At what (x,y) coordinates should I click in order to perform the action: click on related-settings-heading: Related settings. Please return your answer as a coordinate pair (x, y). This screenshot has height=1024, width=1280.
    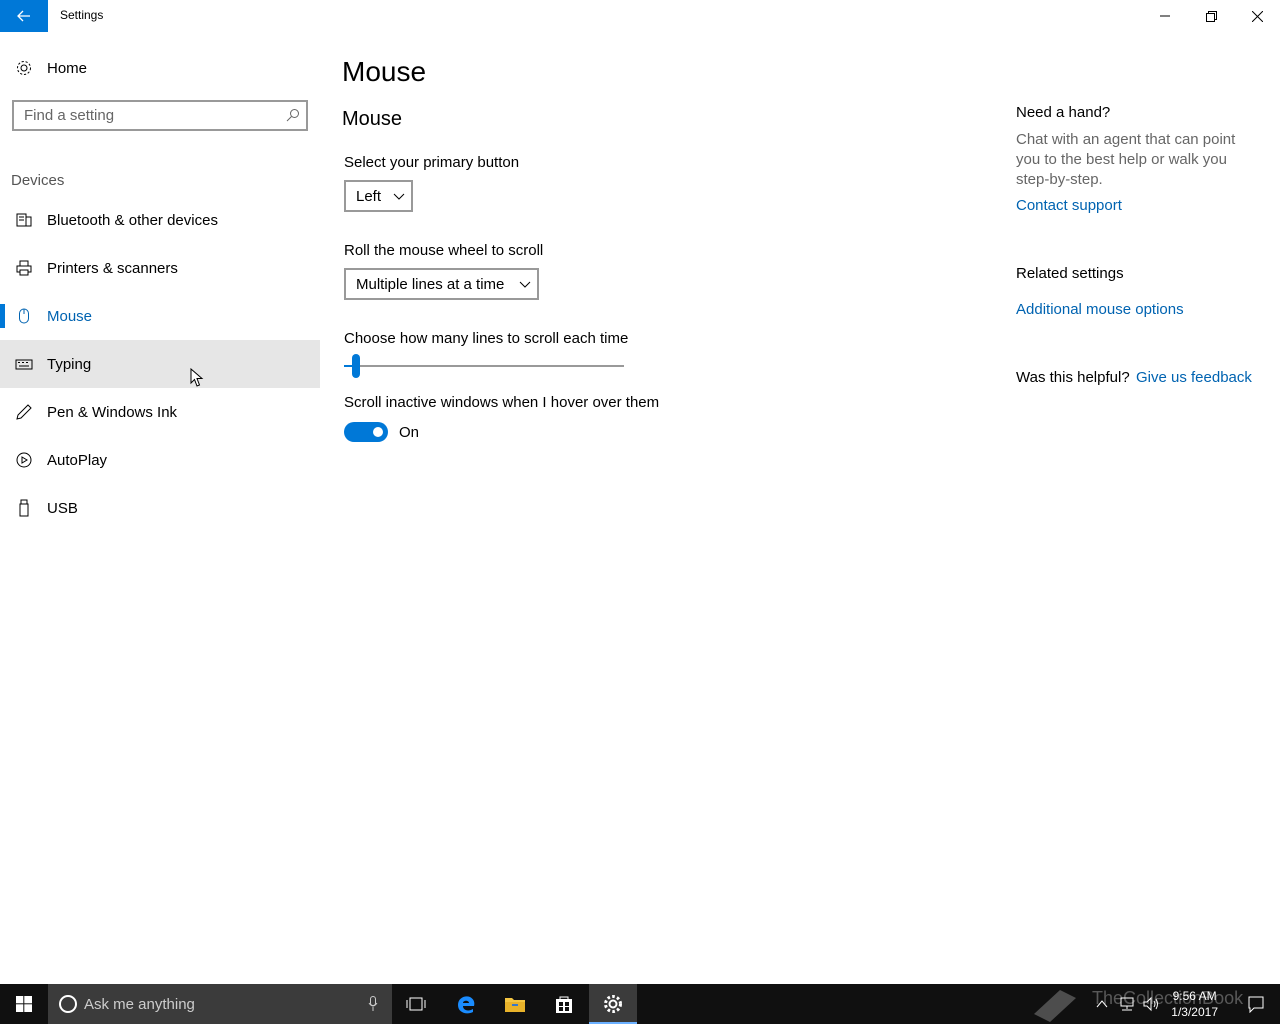
    Looking at the image, I should click on (1070, 273).